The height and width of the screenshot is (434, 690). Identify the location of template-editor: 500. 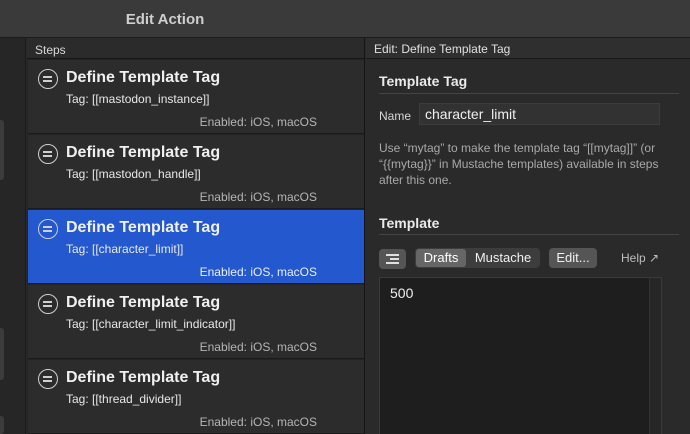
(520, 355).